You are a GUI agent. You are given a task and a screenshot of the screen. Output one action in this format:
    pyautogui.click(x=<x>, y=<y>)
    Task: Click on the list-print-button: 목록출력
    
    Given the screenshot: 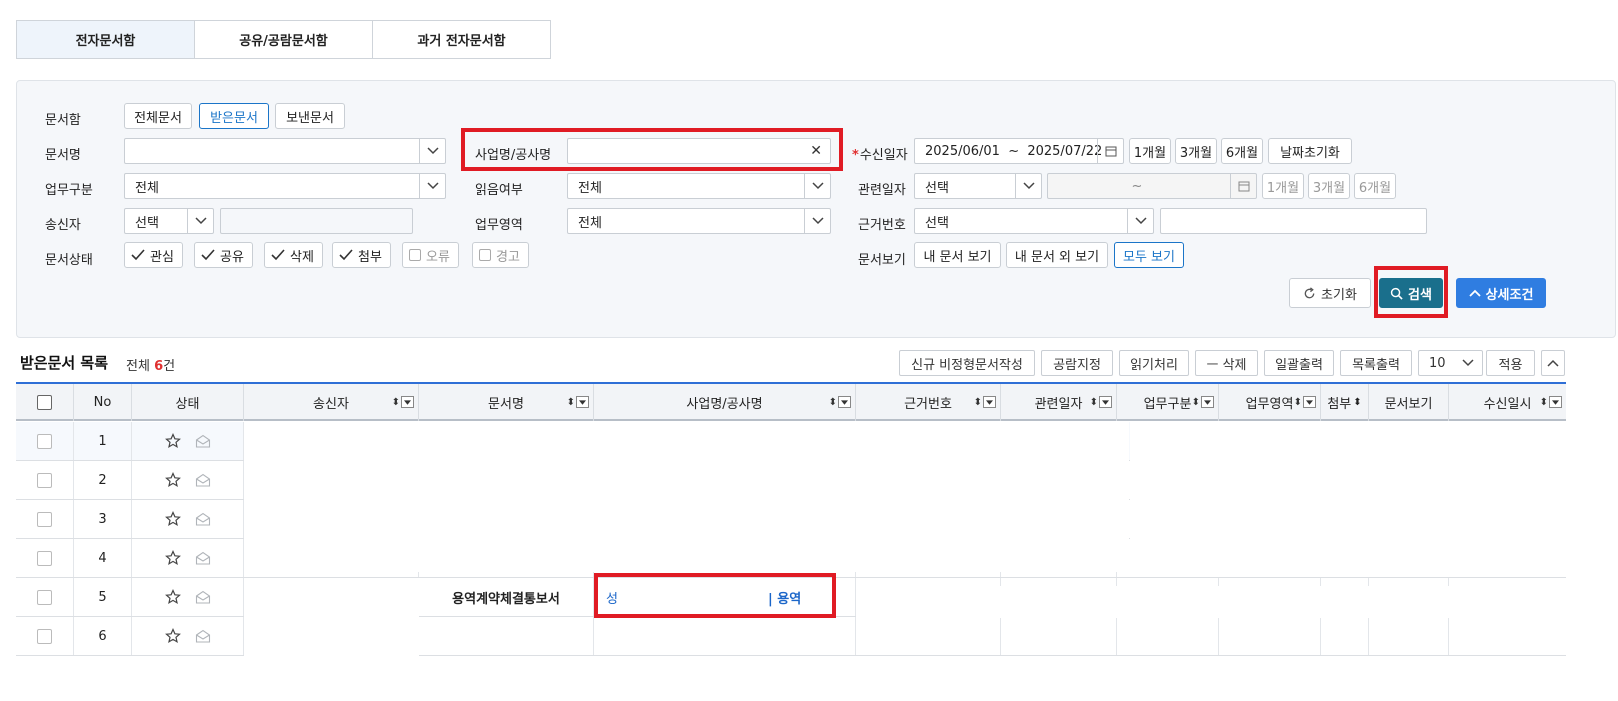 What is the action you would take?
    pyautogui.click(x=1376, y=363)
    